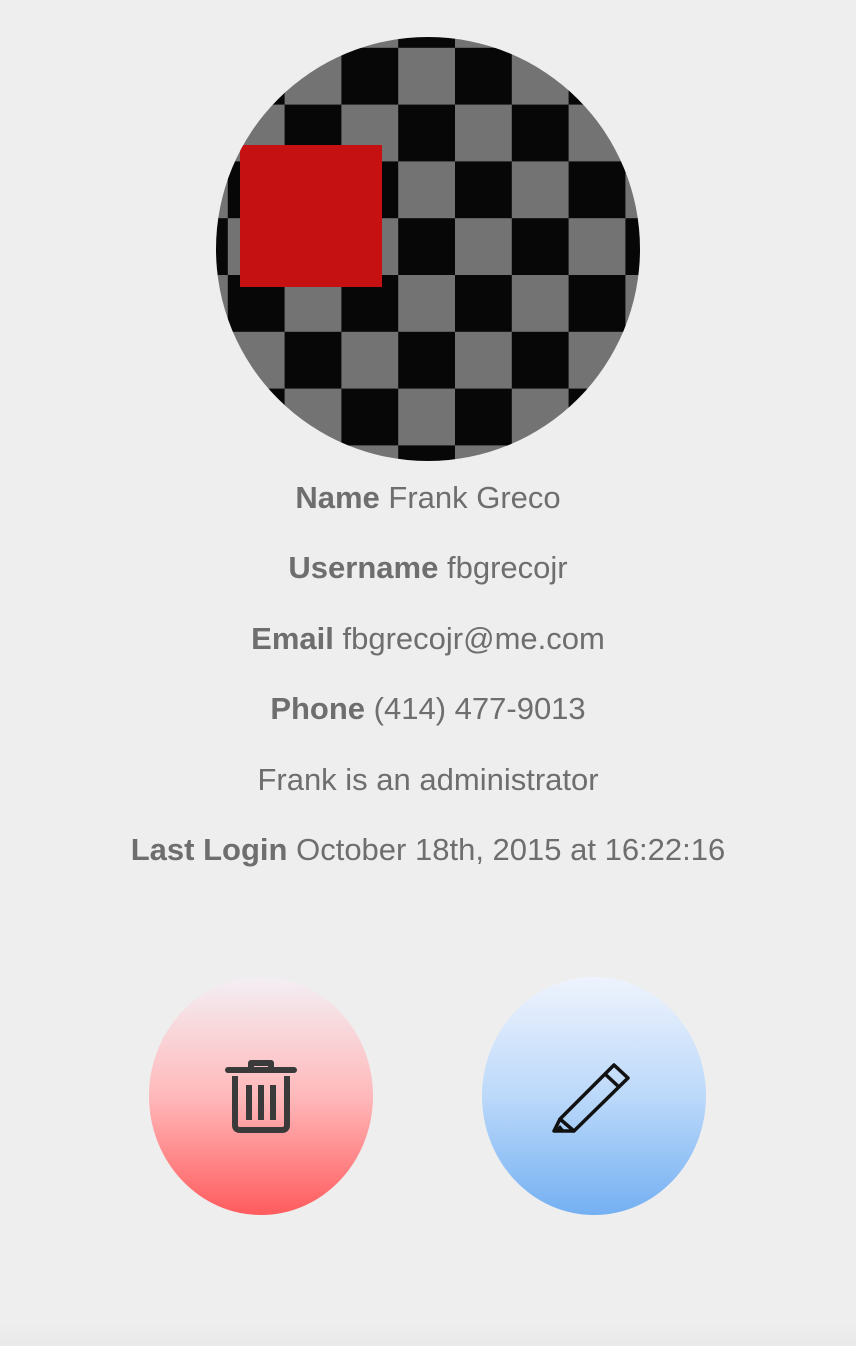 This screenshot has width=856, height=1346. I want to click on role-row: Frank is an administrator, so click(428, 787).